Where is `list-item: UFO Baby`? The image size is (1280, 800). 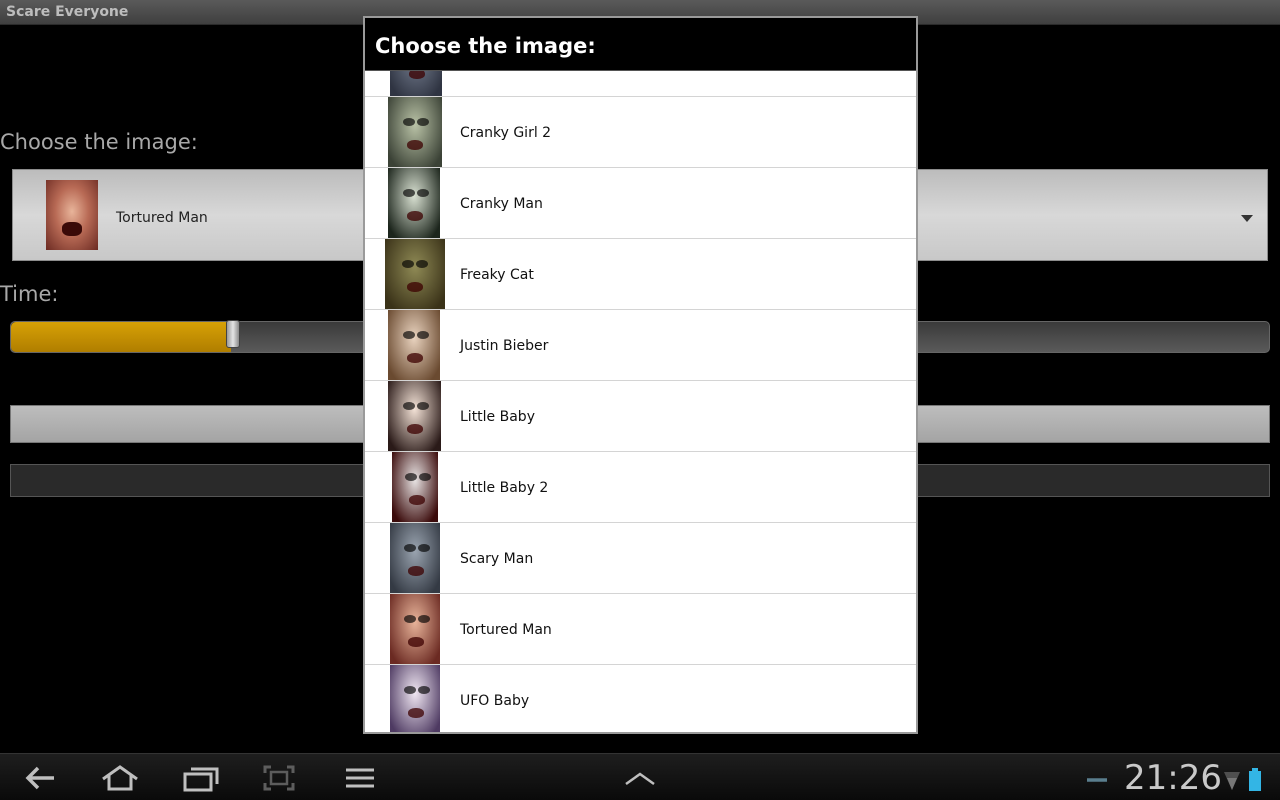 list-item: UFO Baby is located at coordinates (640, 698).